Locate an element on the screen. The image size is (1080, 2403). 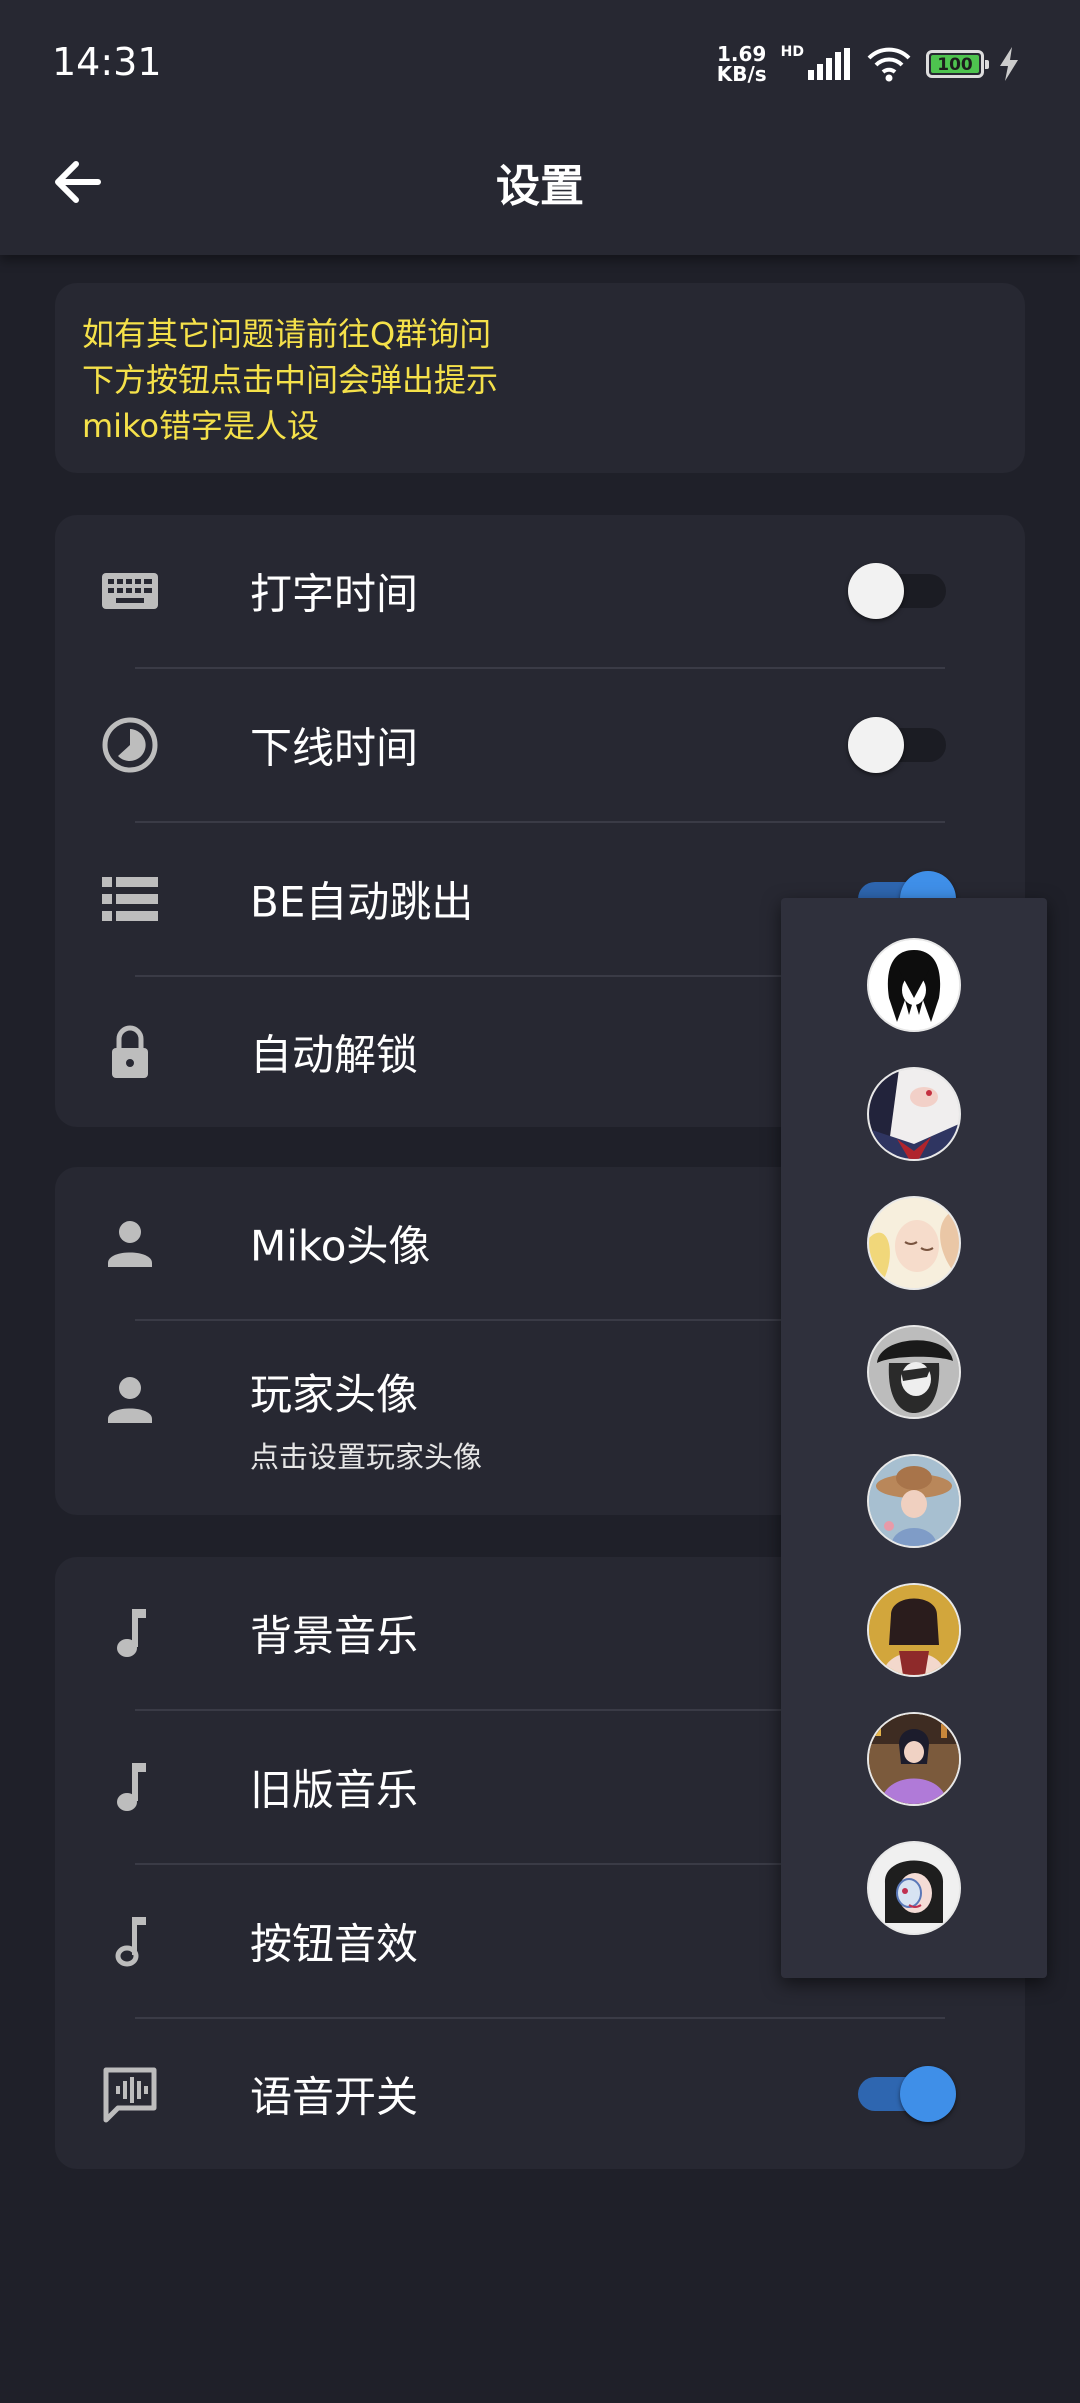
avatar-purple-shirt is located at coordinates (914, 1759).